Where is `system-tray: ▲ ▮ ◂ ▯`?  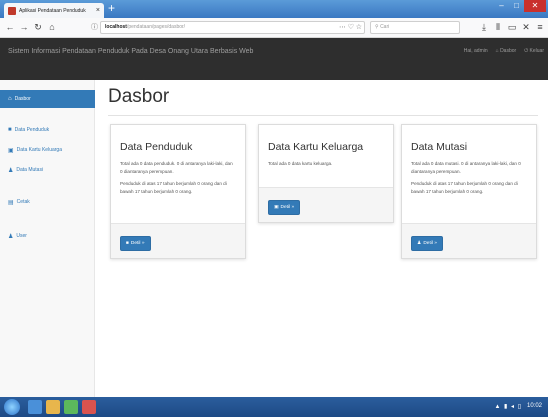 system-tray: ▲ ▮ ◂ ▯ is located at coordinates (508, 406).